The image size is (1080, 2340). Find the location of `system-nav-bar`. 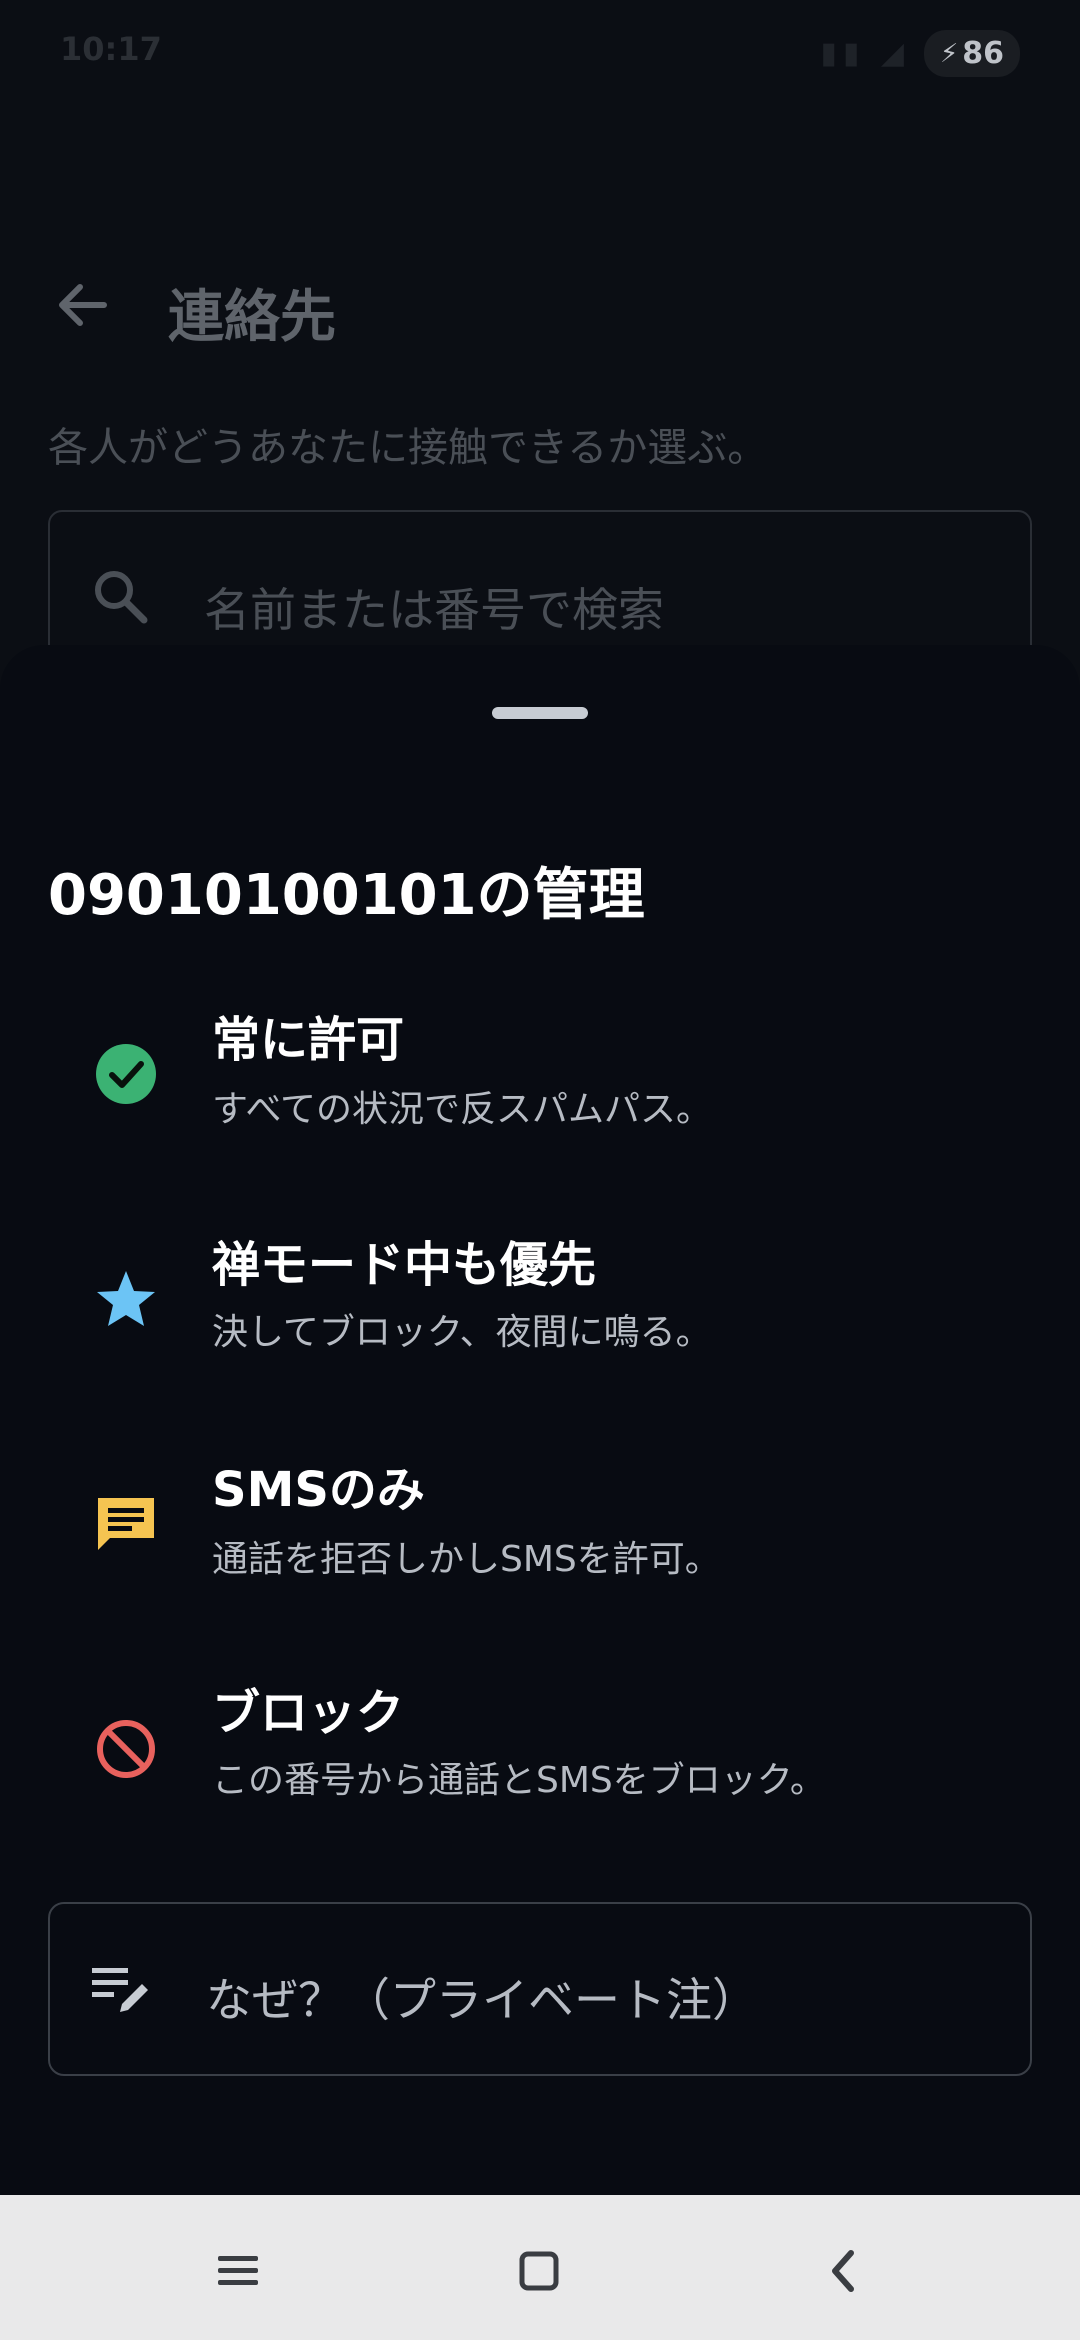

system-nav-bar is located at coordinates (540, 2267).